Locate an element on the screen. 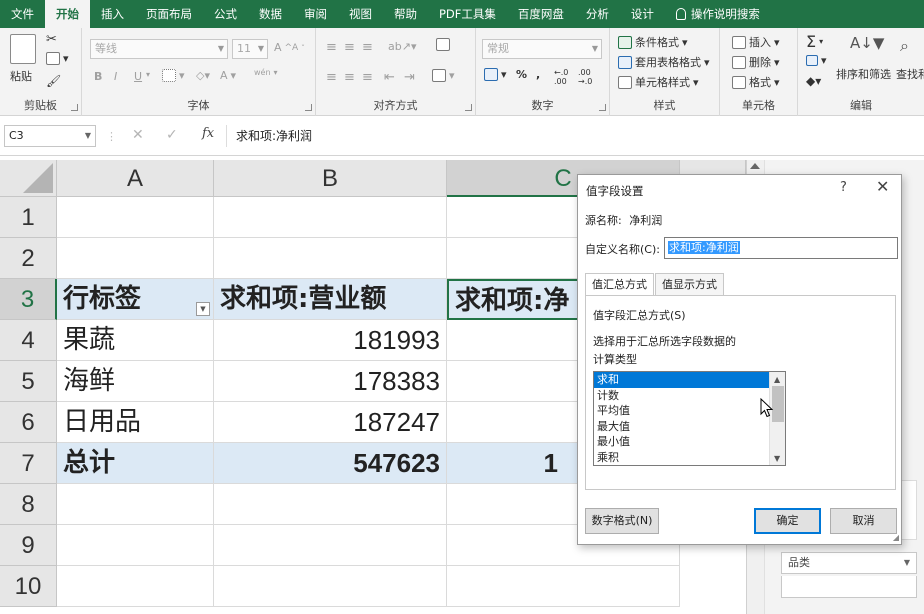 The height and width of the screenshot is (614, 924). enter-icon: ✓ is located at coordinates (172, 135).